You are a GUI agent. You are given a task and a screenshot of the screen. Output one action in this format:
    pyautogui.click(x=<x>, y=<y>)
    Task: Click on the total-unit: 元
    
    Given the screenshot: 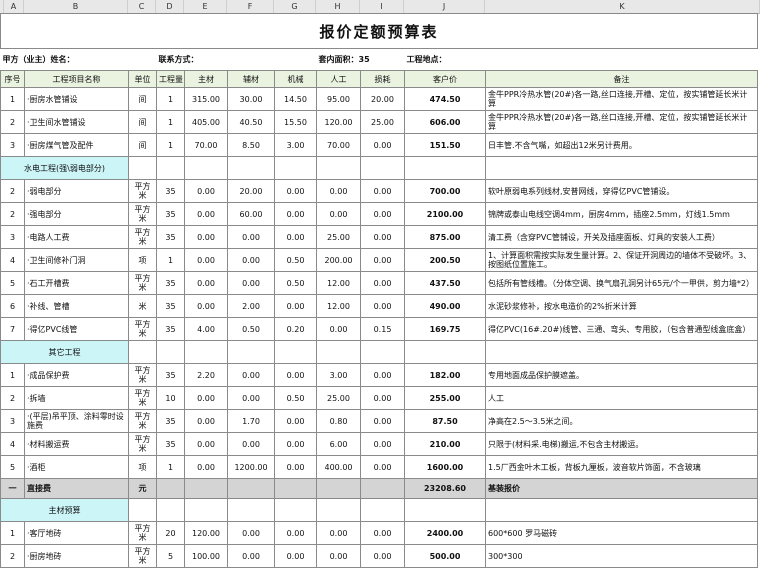 What is the action you would take?
    pyautogui.click(x=142, y=488)
    